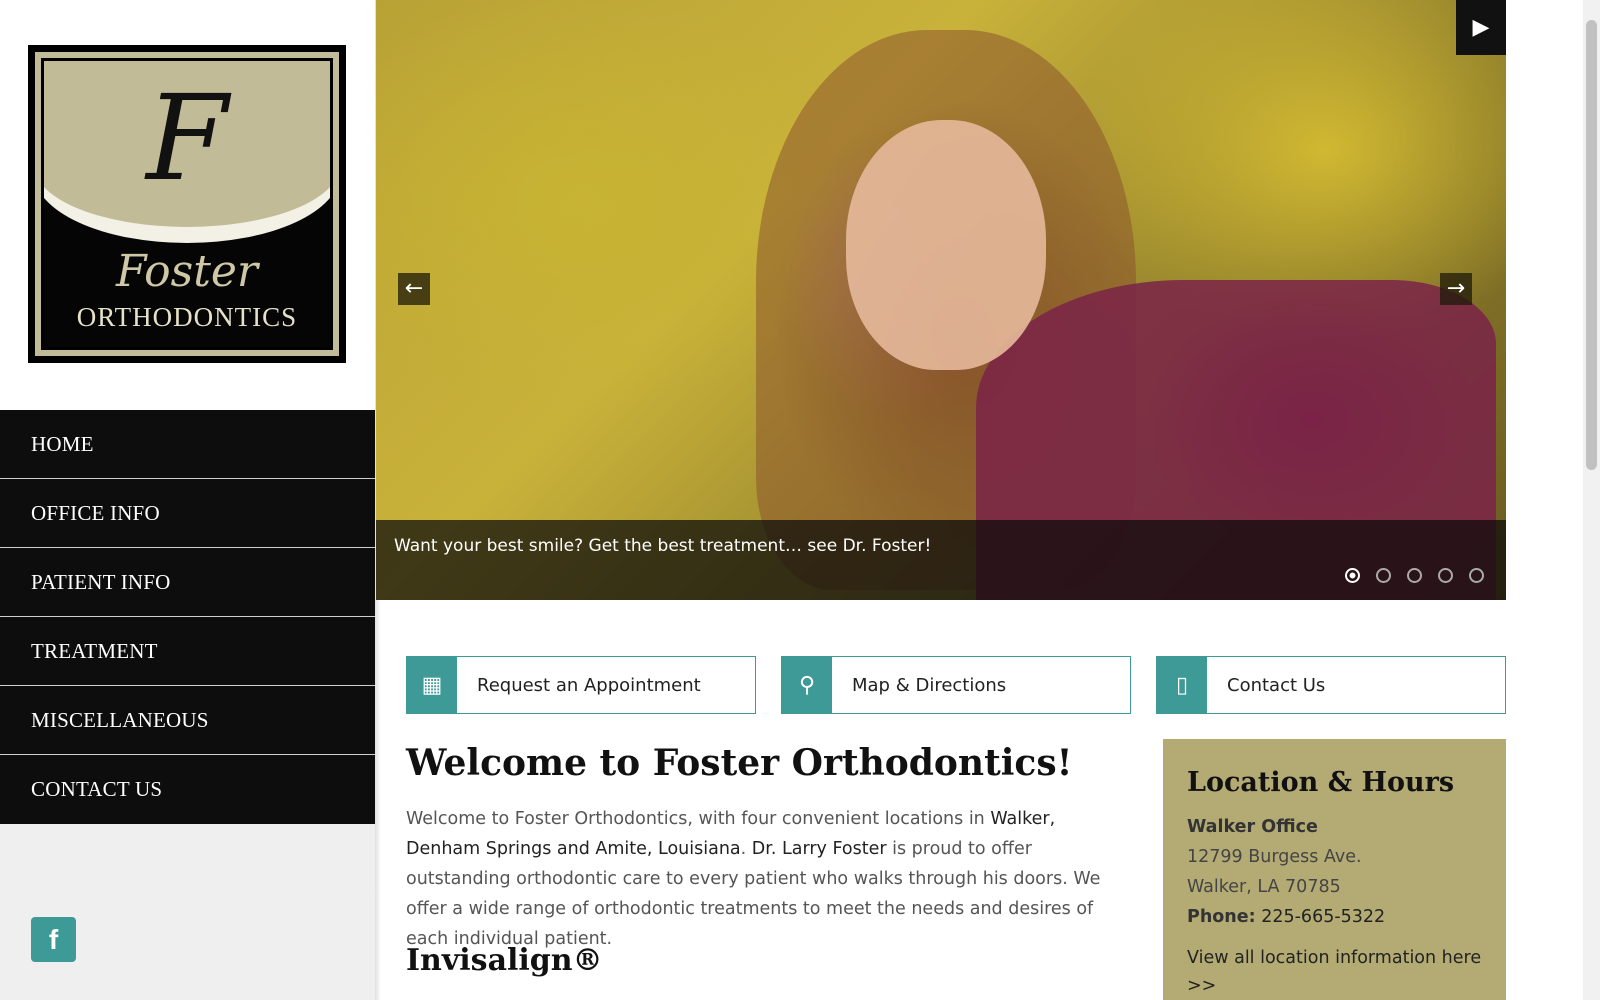  I want to click on office-city: Walker, LA 70785, so click(1264, 887).